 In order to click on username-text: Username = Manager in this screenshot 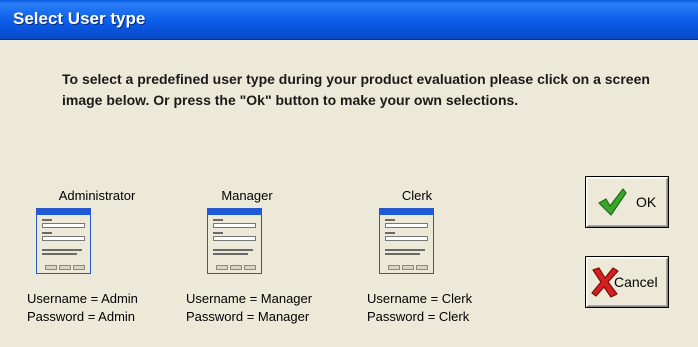, I will do `click(249, 298)`.